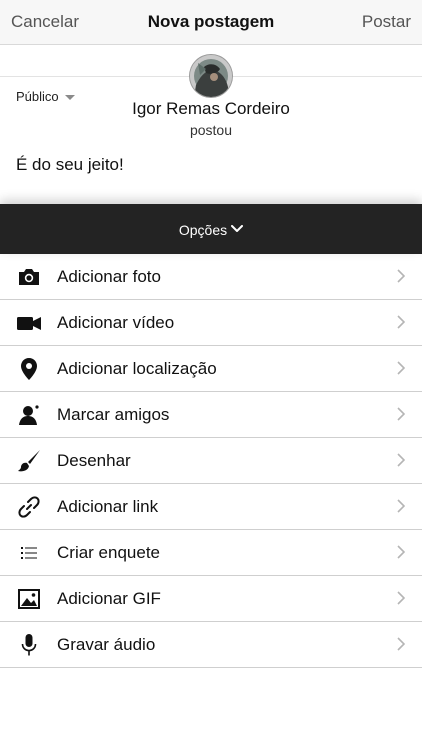 This screenshot has width=422, height=750. I want to click on option-add-video: Adicionar vídeo, so click(211, 323).